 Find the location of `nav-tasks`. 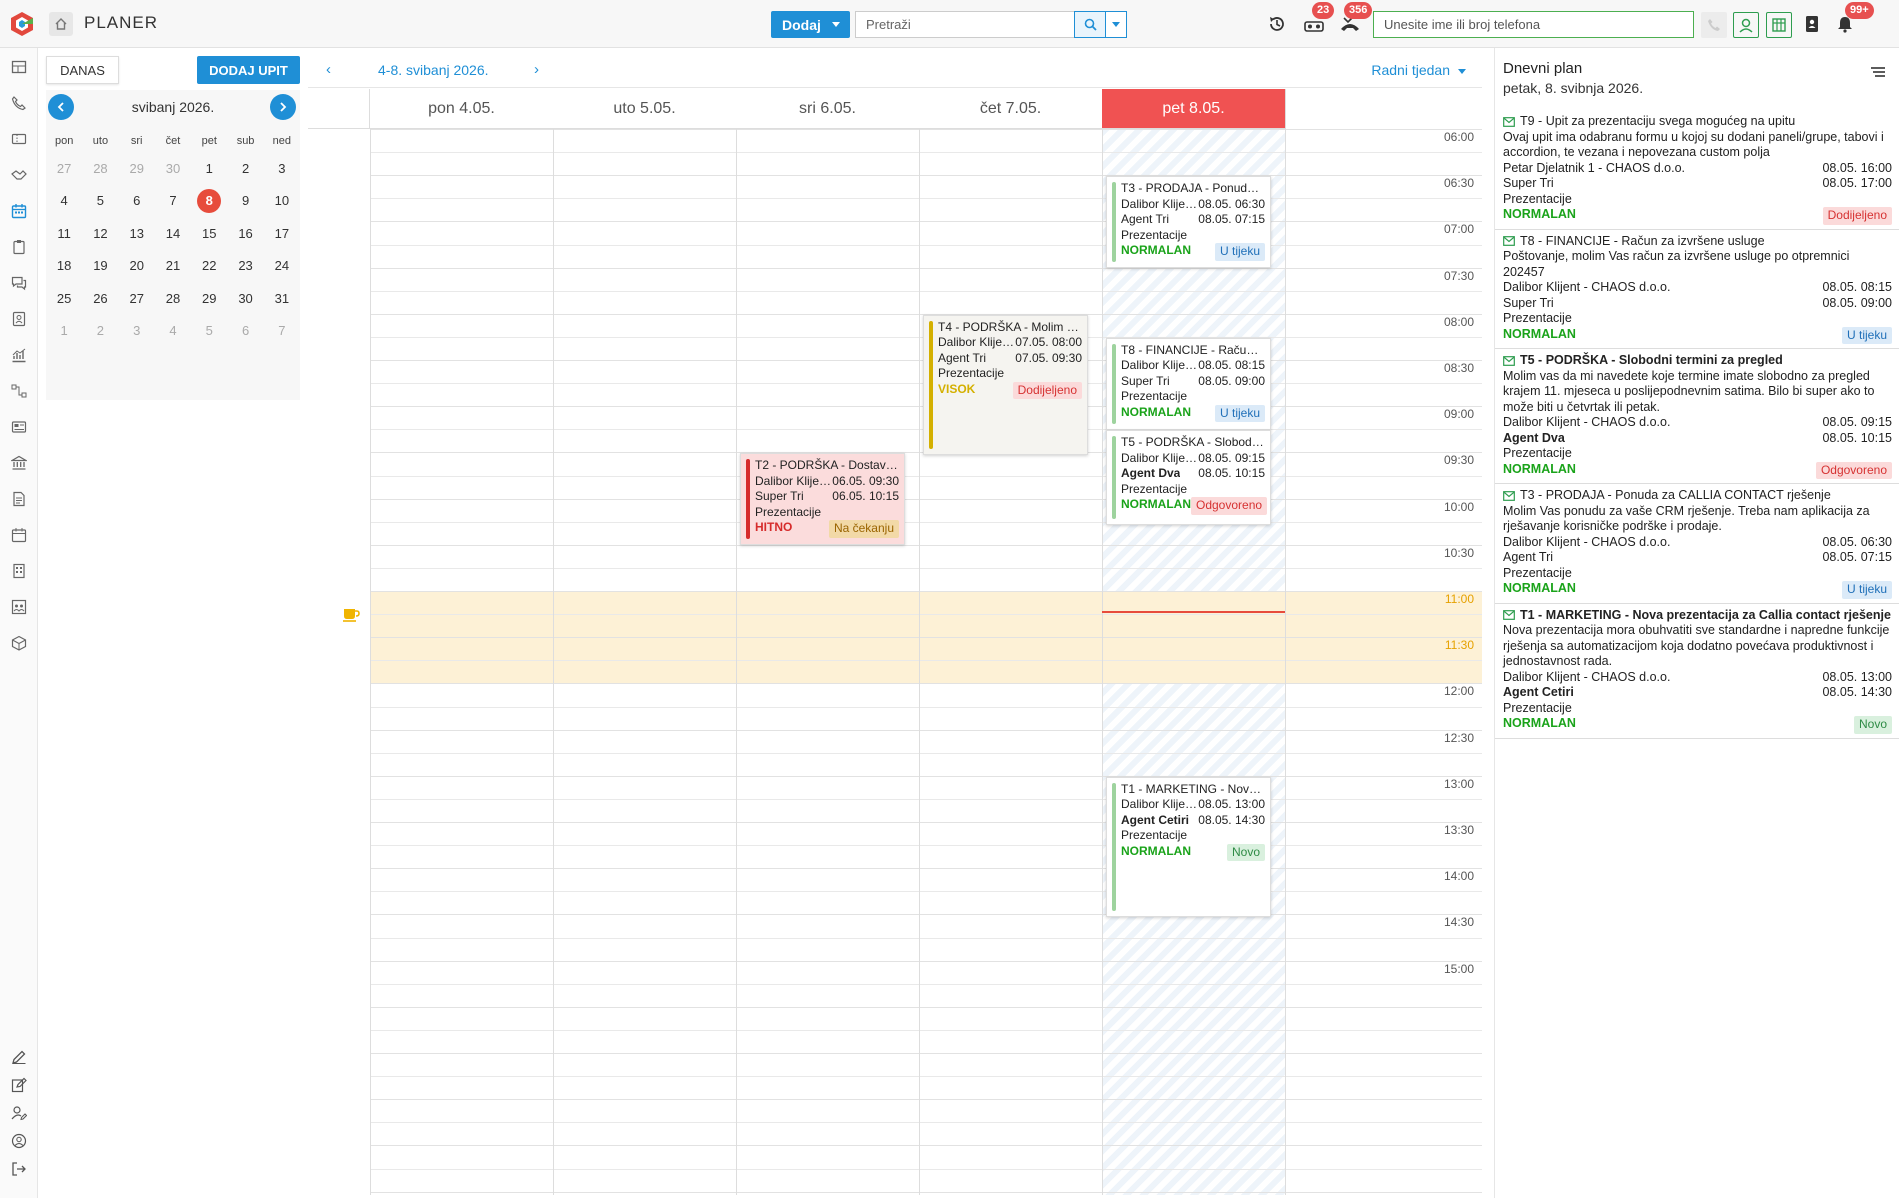

nav-tasks is located at coordinates (19, 247).